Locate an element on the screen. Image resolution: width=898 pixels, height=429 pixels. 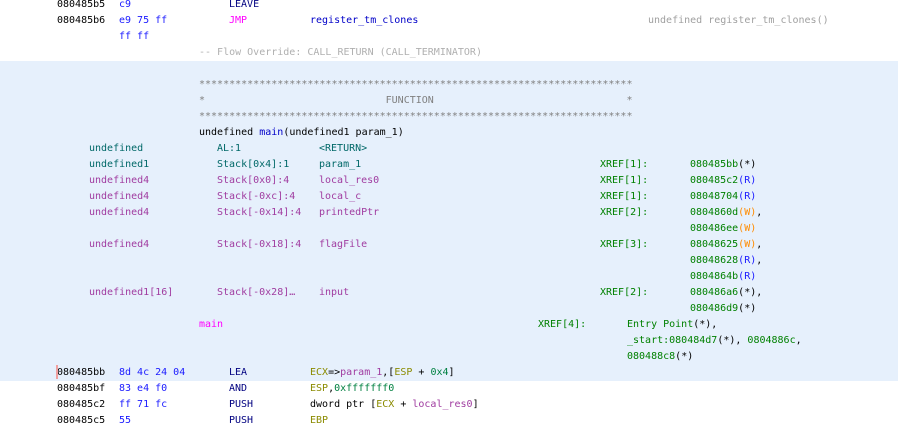
vtype-field: undefined1 is located at coordinates (119, 165).